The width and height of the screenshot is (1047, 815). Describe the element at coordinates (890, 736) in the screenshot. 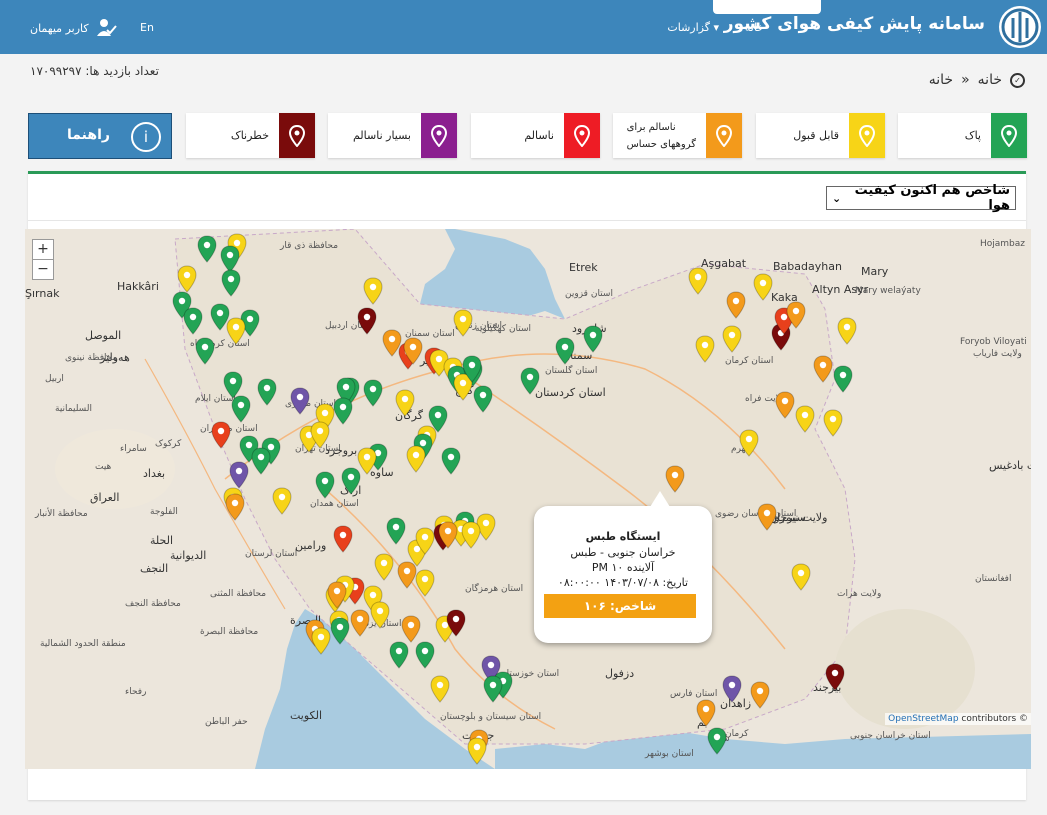

I see `map-place-label: استان خراسان جنوبی` at that location.